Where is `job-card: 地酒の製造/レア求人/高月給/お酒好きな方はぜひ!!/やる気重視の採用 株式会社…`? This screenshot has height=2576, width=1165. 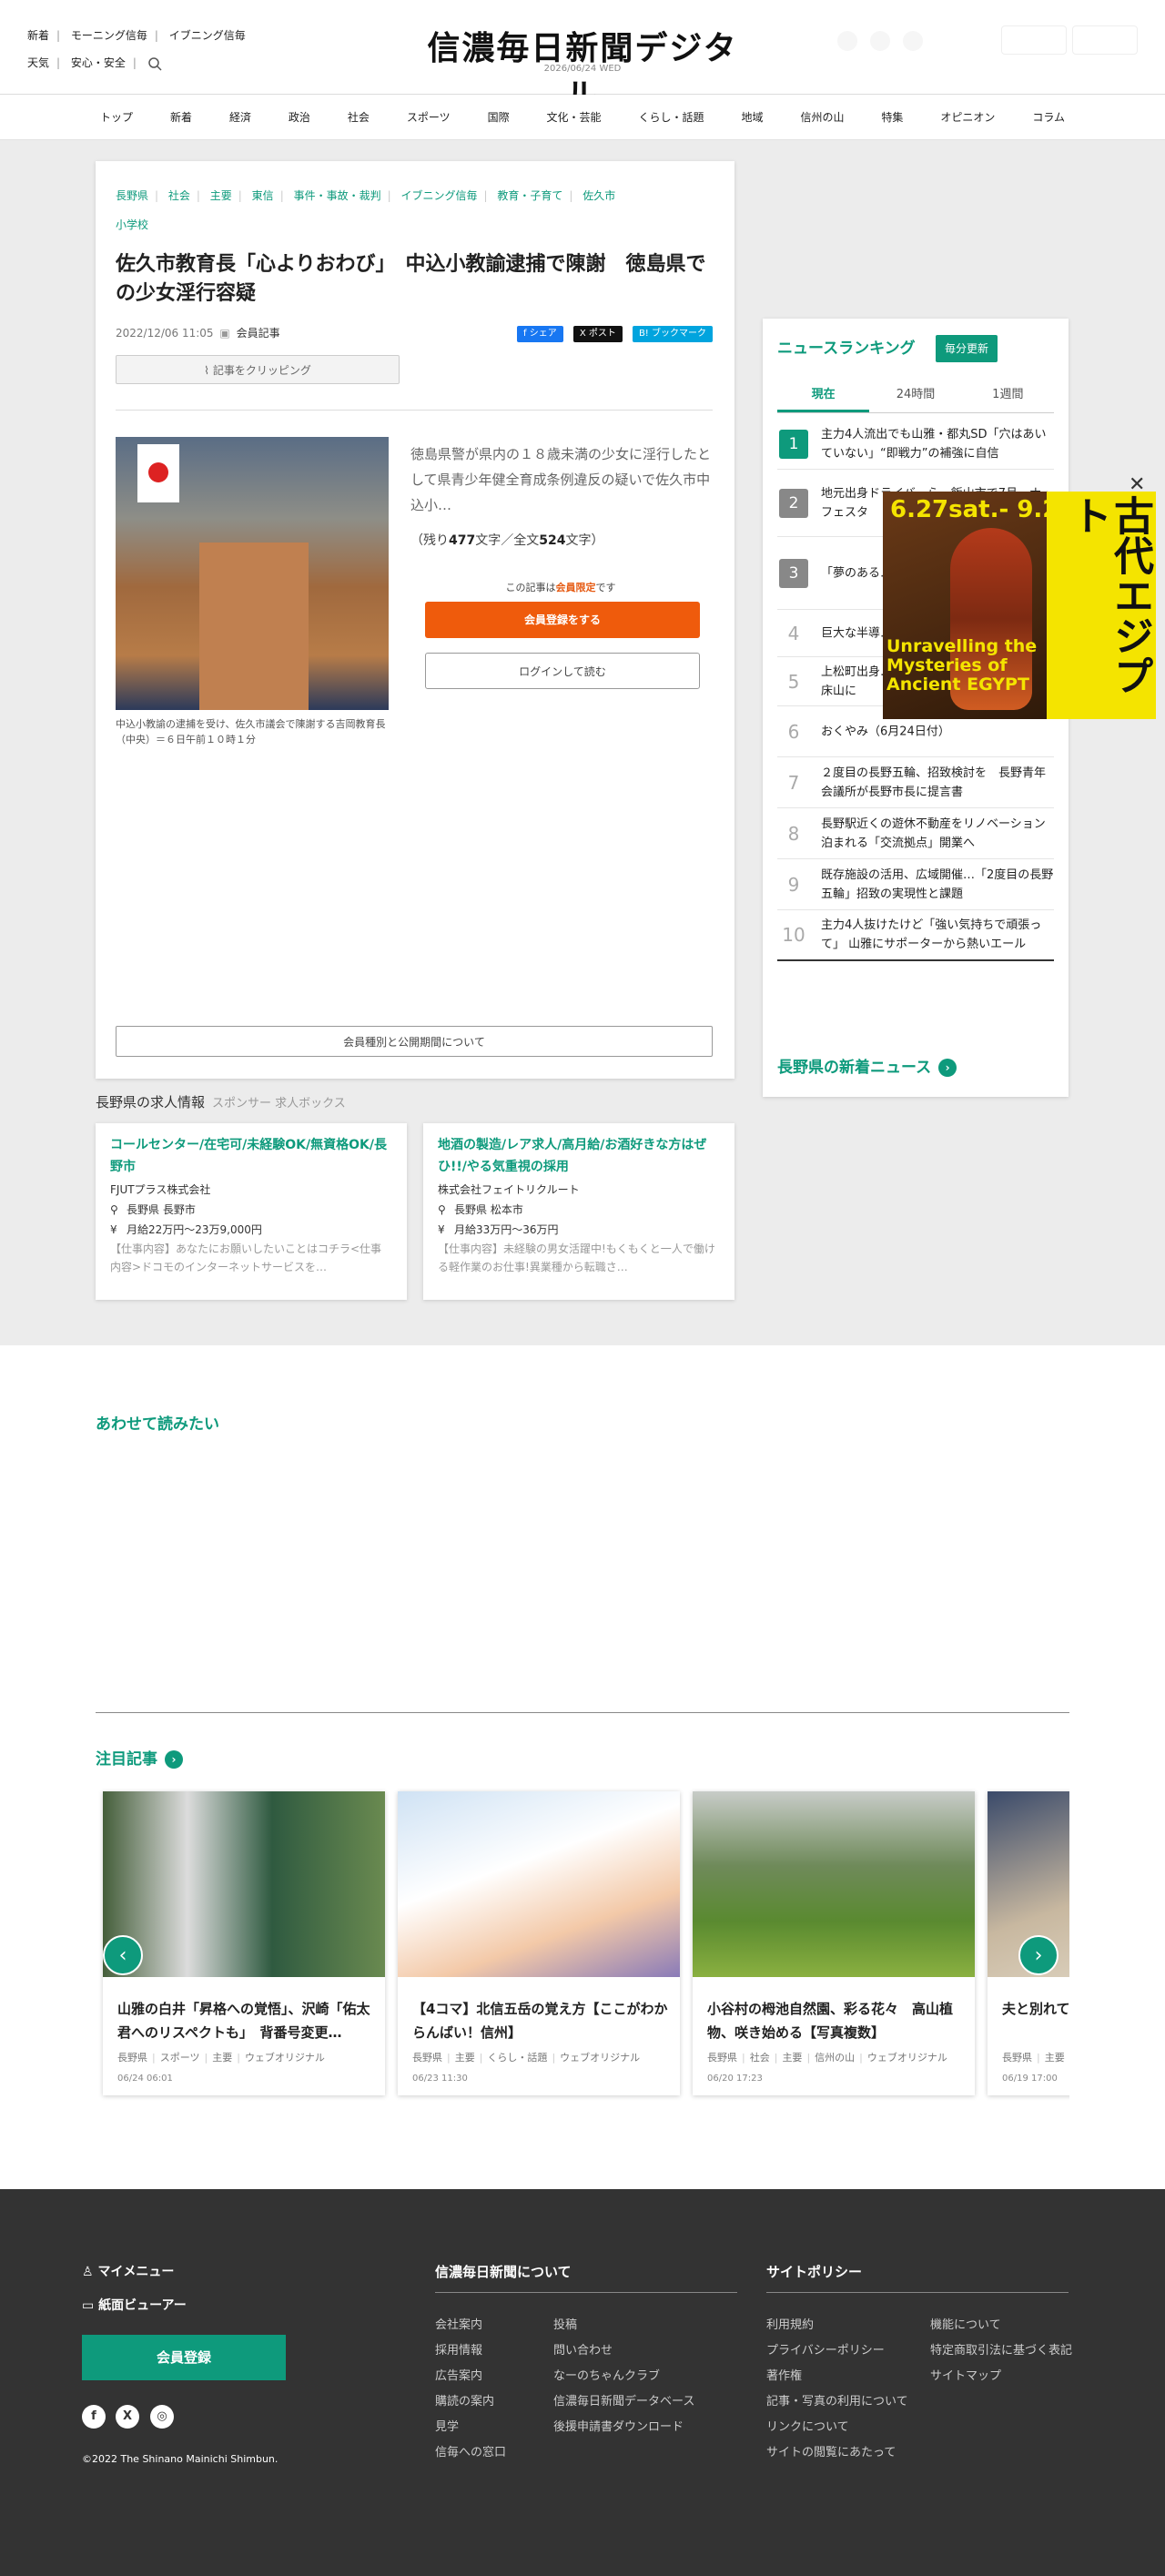 job-card: 地酒の製造/レア求人/高月給/お酒好きな方はぜひ!!/やる気重視の採用 株式会社… is located at coordinates (578, 1211).